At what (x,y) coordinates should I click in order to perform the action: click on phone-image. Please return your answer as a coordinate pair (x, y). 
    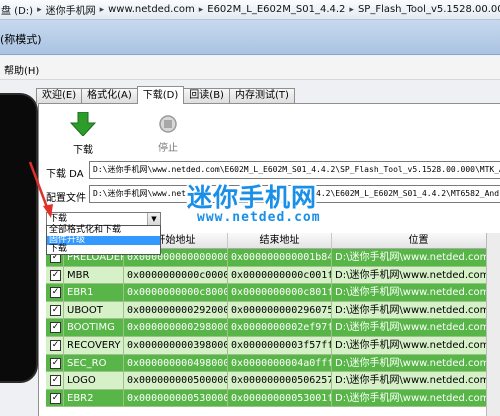
    Looking at the image, I should click on (19, 238).